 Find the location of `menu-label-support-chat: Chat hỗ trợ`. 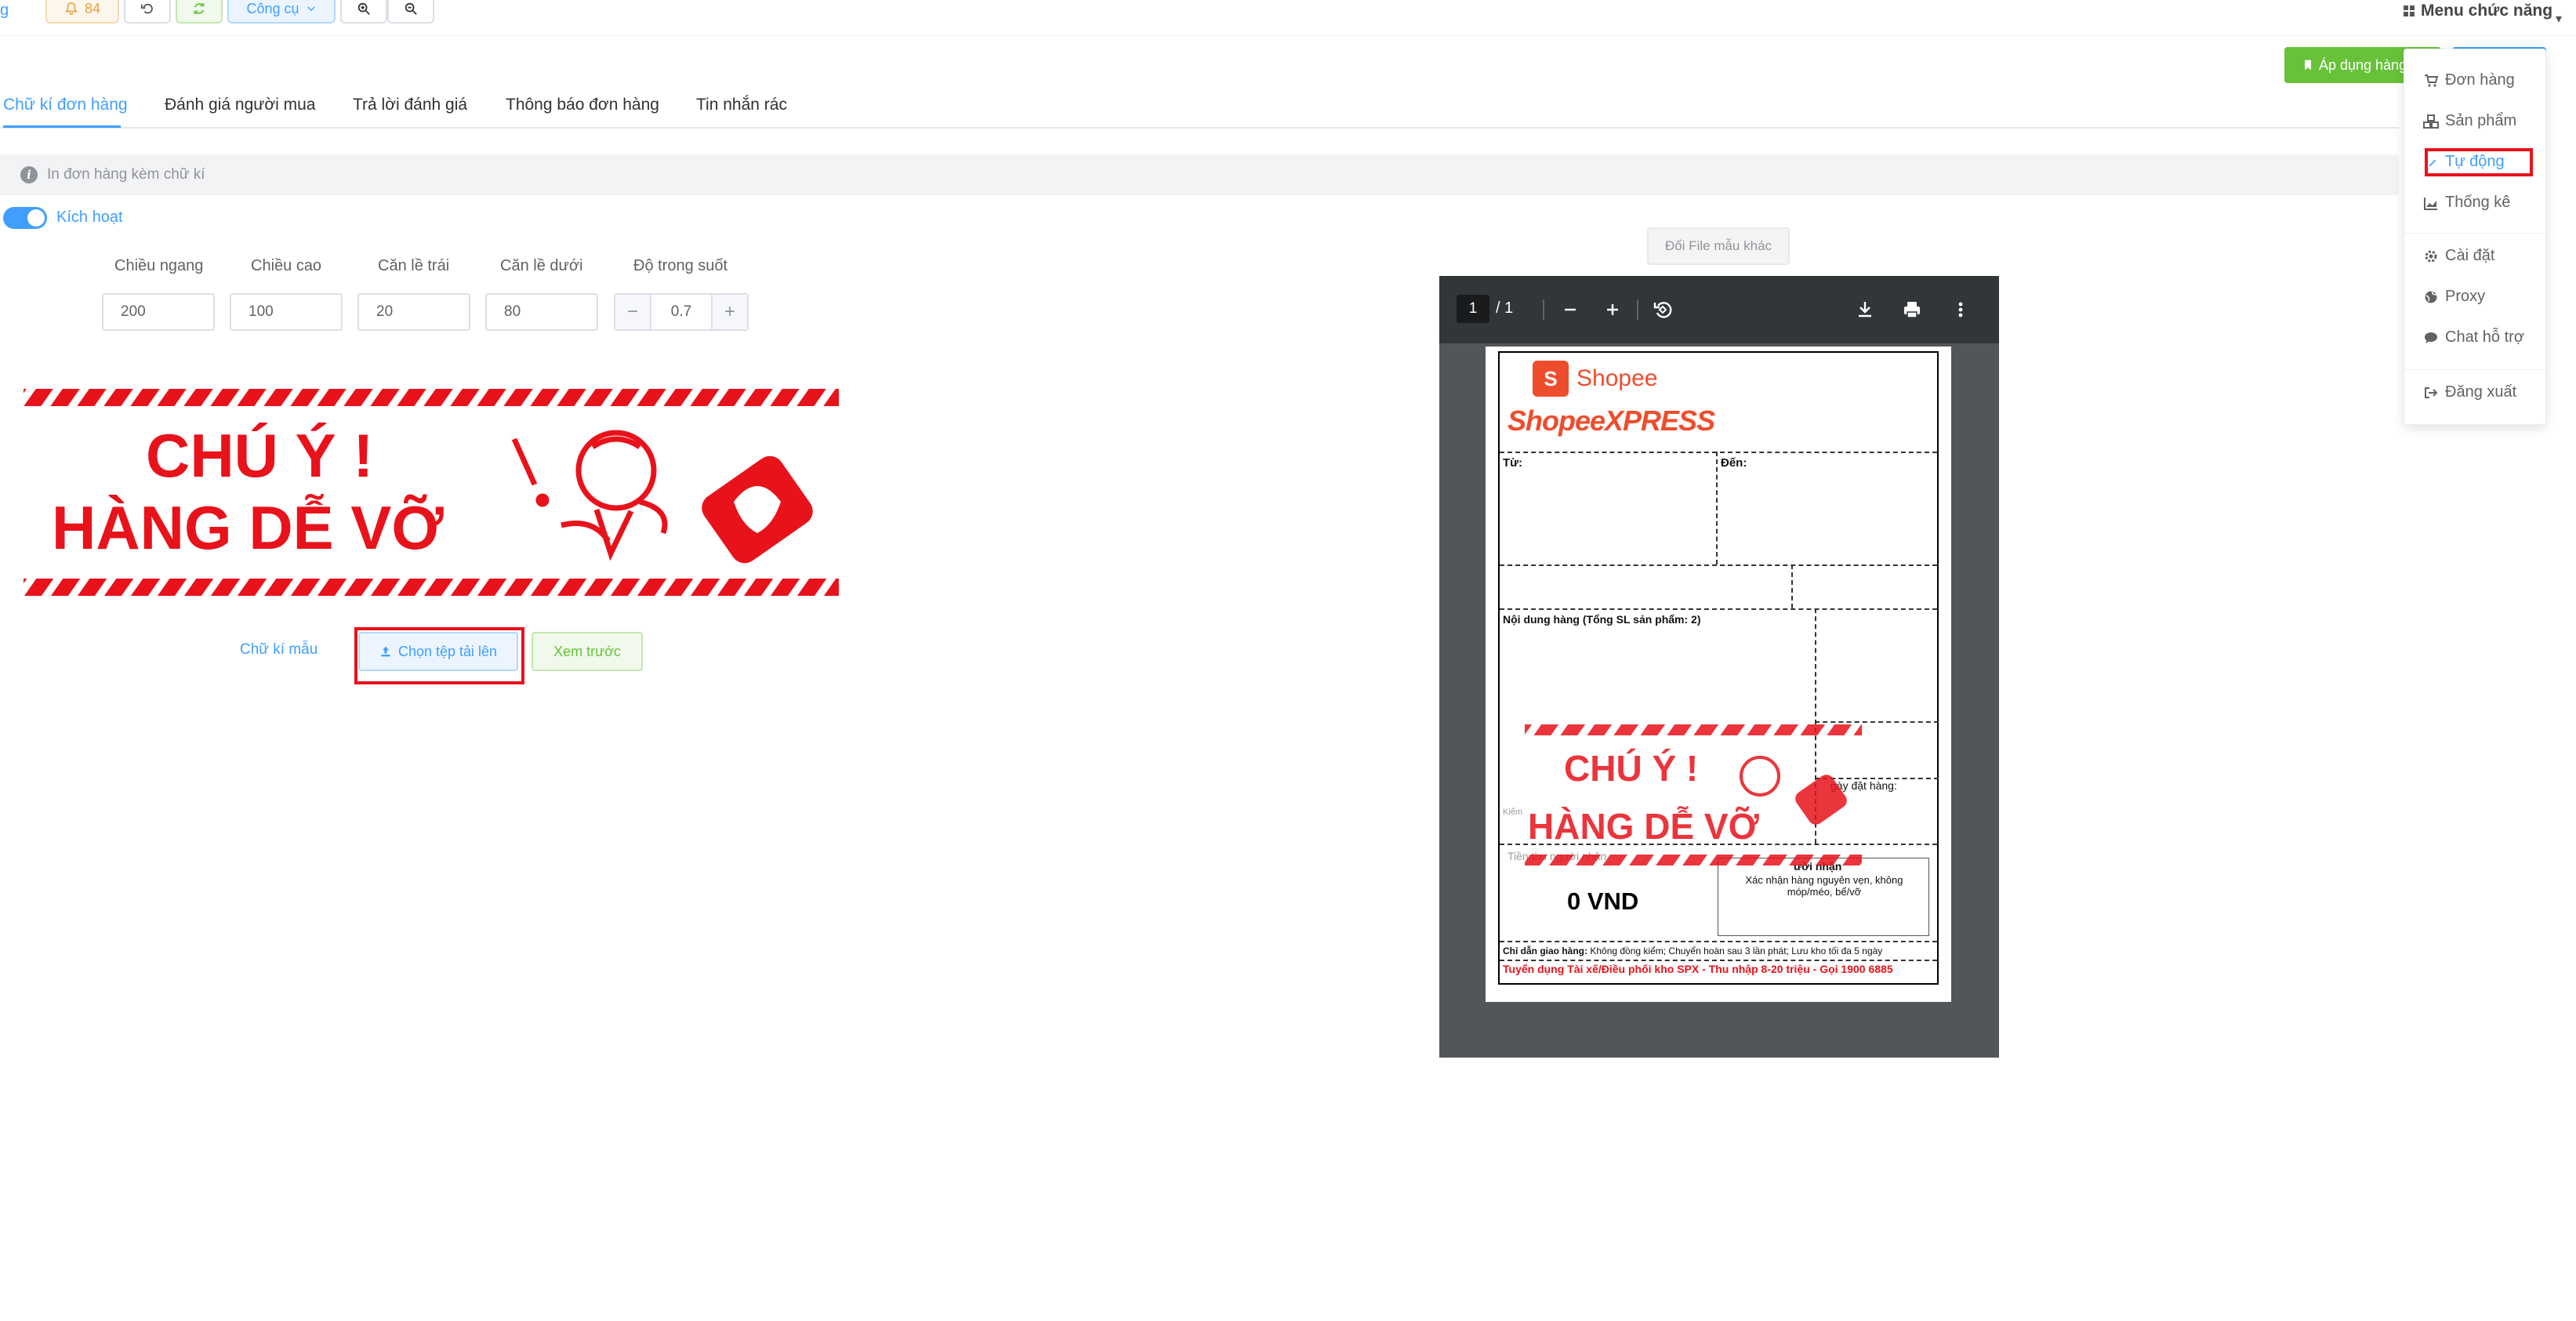

menu-label-support-chat: Chat hỗ trợ is located at coordinates (2484, 337).